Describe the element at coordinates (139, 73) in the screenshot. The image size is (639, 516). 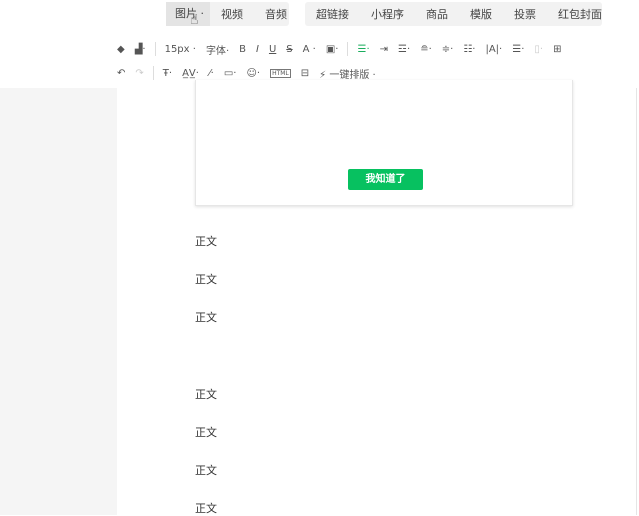
I see `redo-icon: ↷` at that location.